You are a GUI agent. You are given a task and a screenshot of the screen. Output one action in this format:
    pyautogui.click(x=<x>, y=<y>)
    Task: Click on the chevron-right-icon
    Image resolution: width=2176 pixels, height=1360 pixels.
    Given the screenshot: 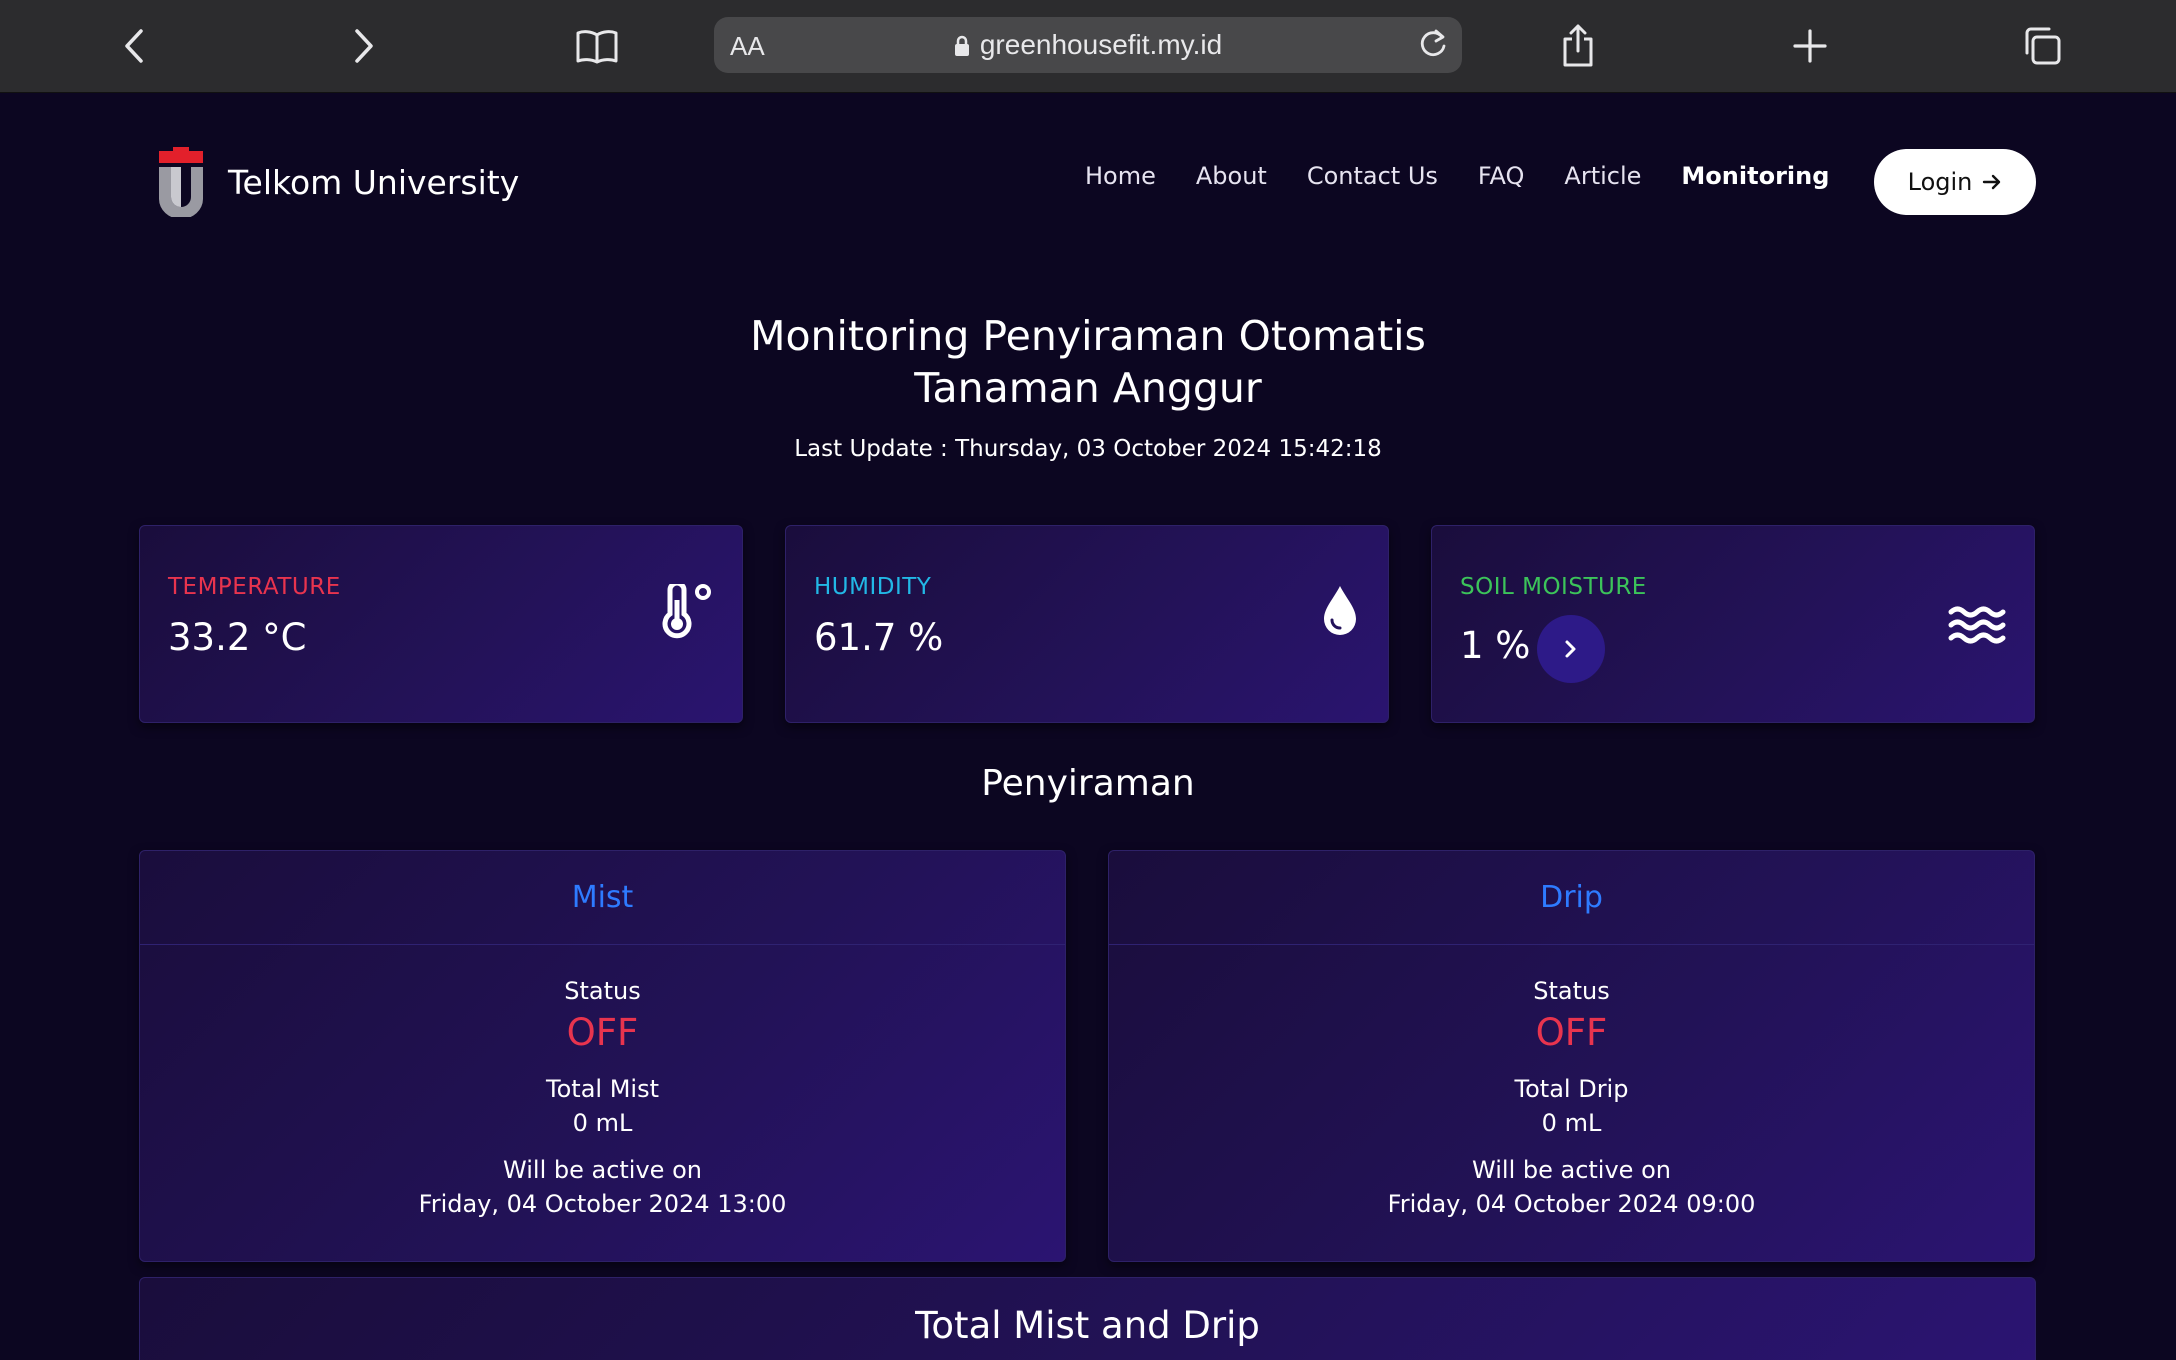 What is the action you would take?
    pyautogui.click(x=1570, y=649)
    